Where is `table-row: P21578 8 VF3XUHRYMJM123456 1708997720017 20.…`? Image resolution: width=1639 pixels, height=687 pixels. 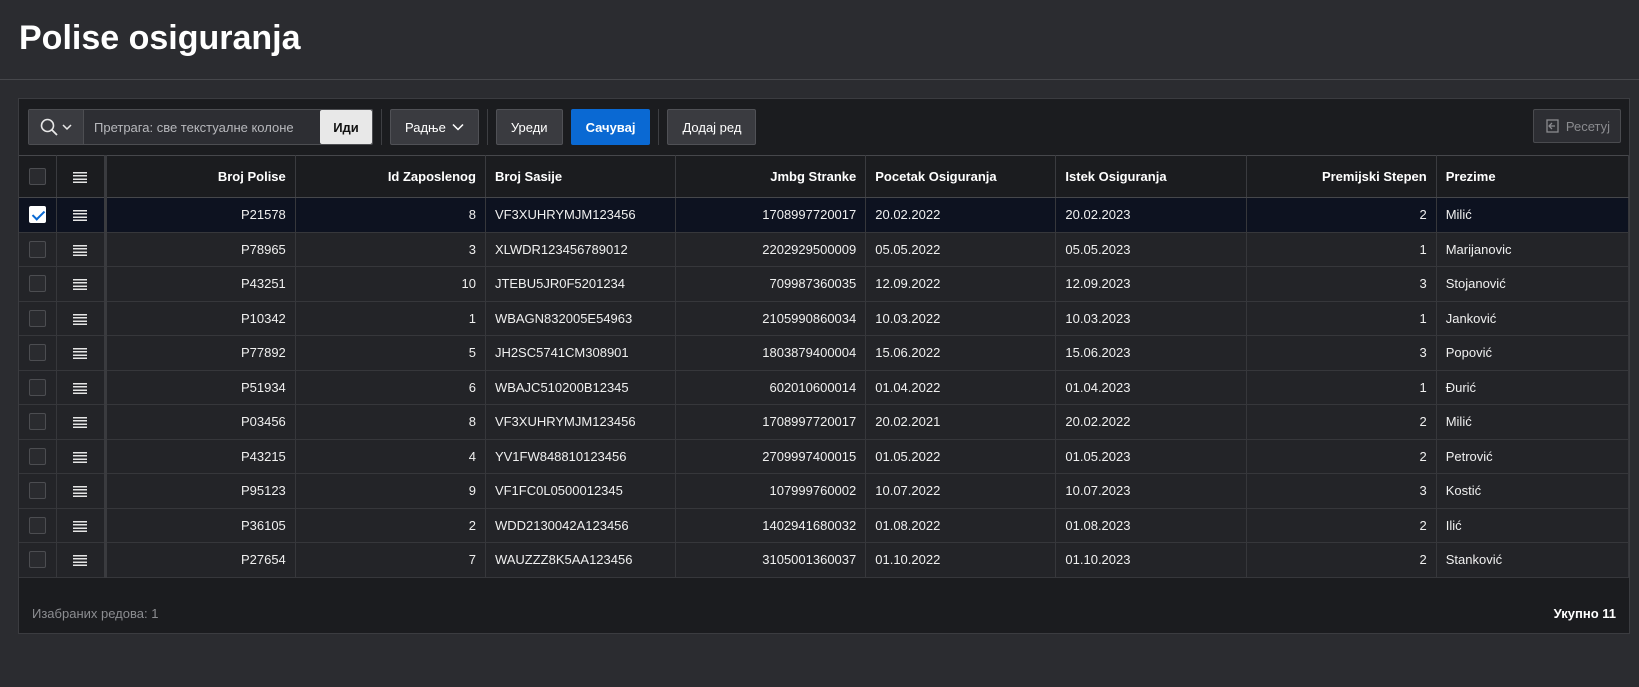
table-row: P21578 8 VF3XUHRYMJM123456 1708997720017 20.… is located at coordinates (824, 215).